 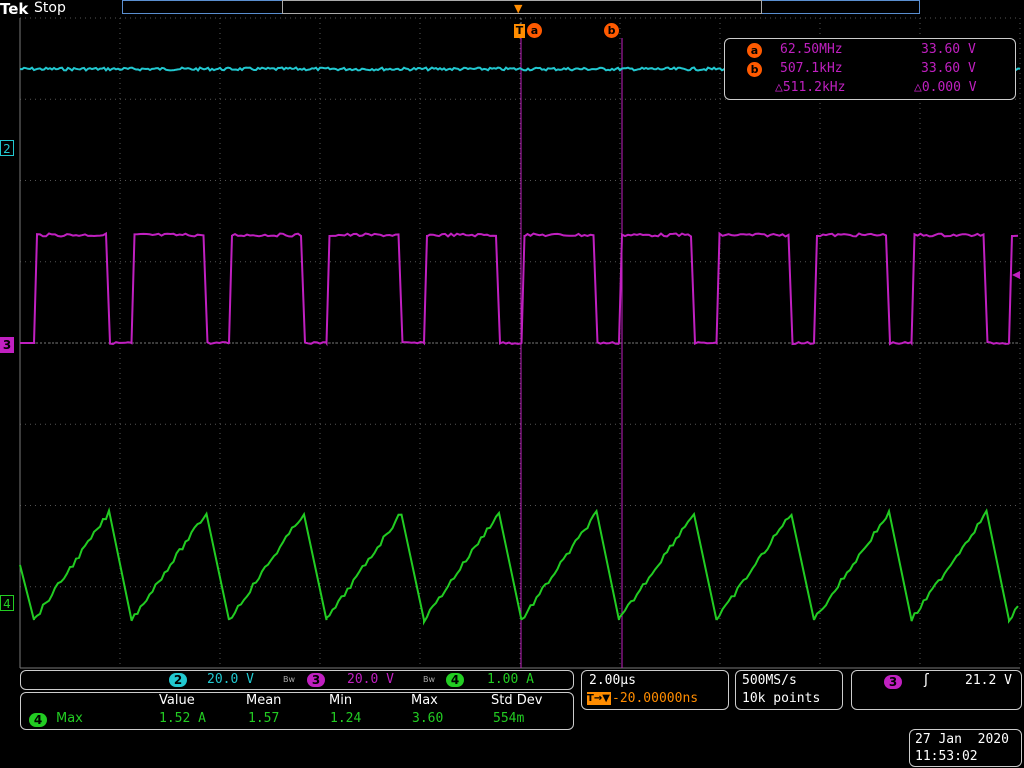 I want to click on datetime-panel: 27 Jan 2020 11:53:02, so click(x=965, y=748).